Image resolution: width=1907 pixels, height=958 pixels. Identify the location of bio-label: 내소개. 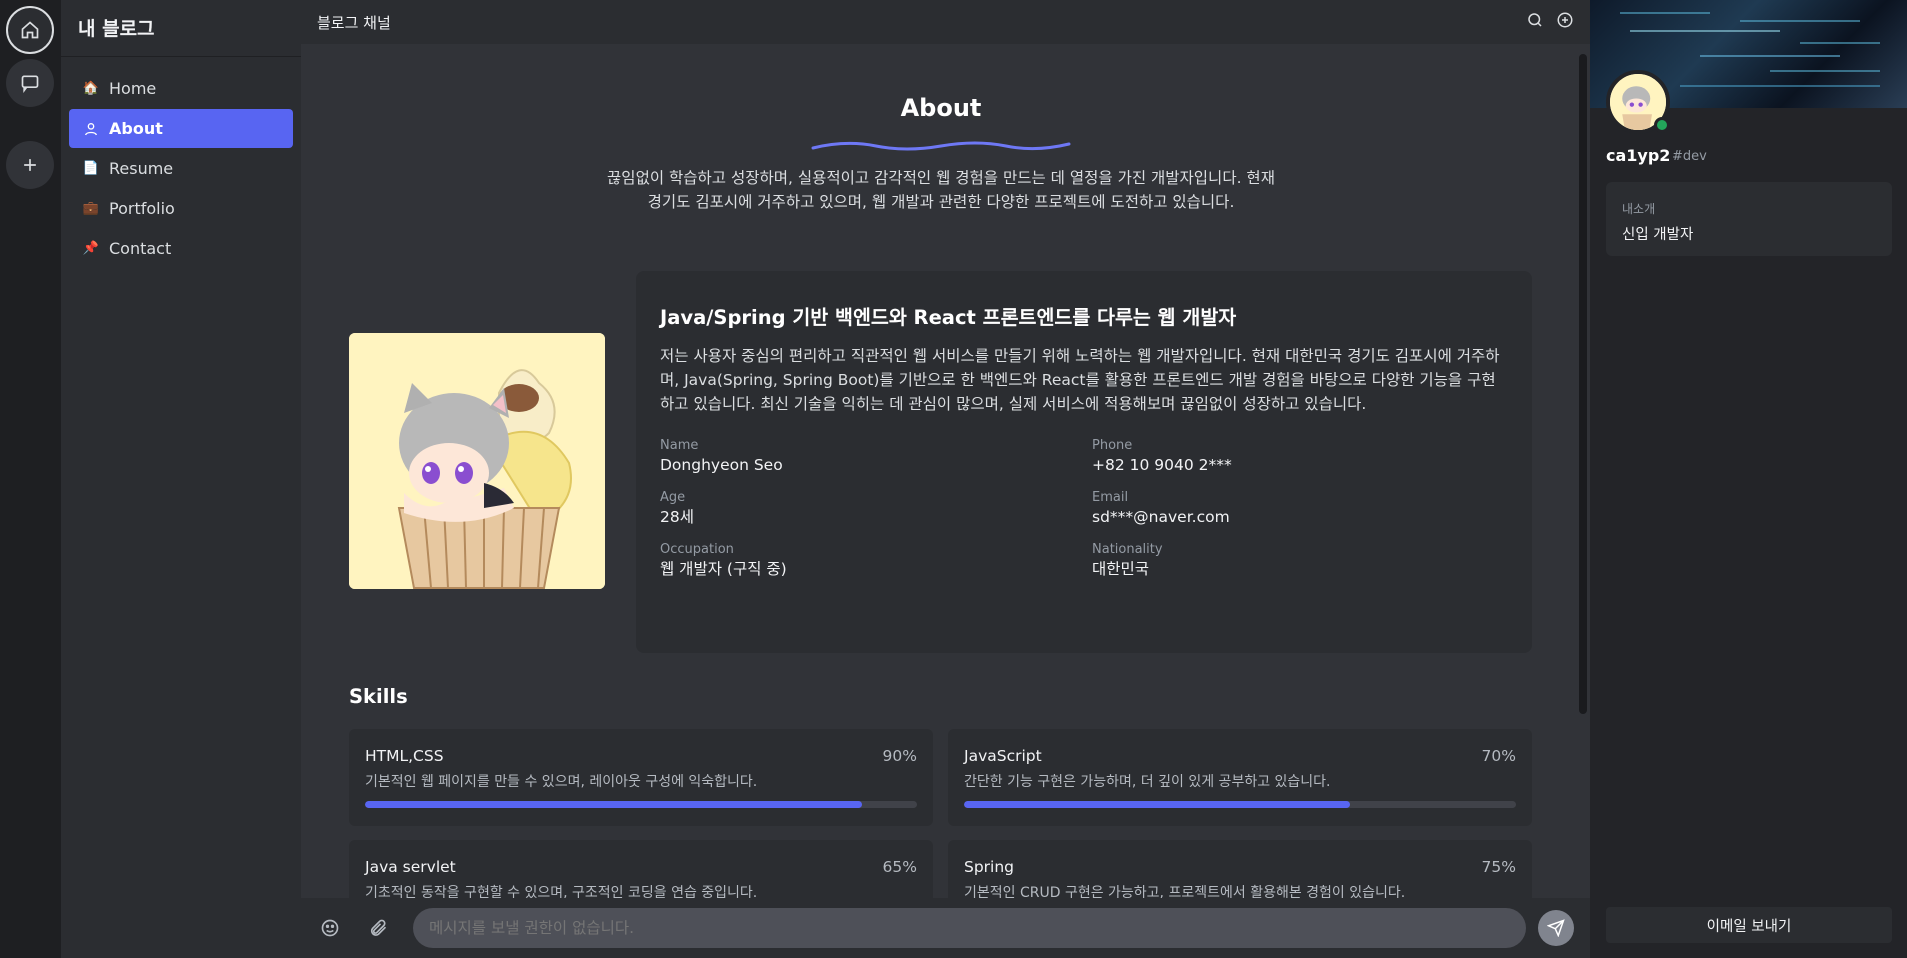
(1639, 209).